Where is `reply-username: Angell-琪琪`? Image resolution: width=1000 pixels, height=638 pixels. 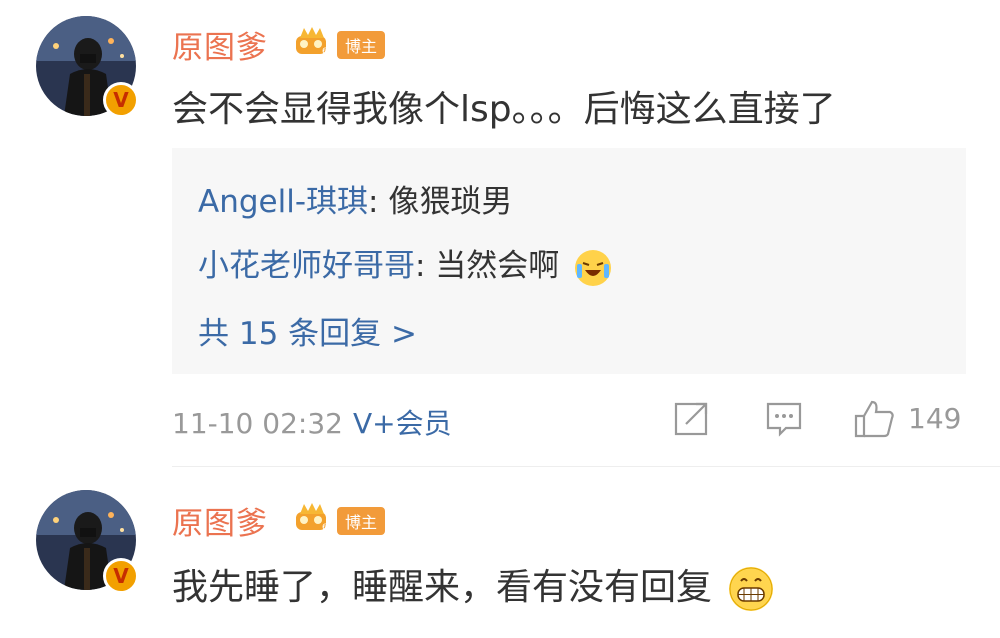
reply-username: Angell-琪琪 is located at coordinates (283, 202).